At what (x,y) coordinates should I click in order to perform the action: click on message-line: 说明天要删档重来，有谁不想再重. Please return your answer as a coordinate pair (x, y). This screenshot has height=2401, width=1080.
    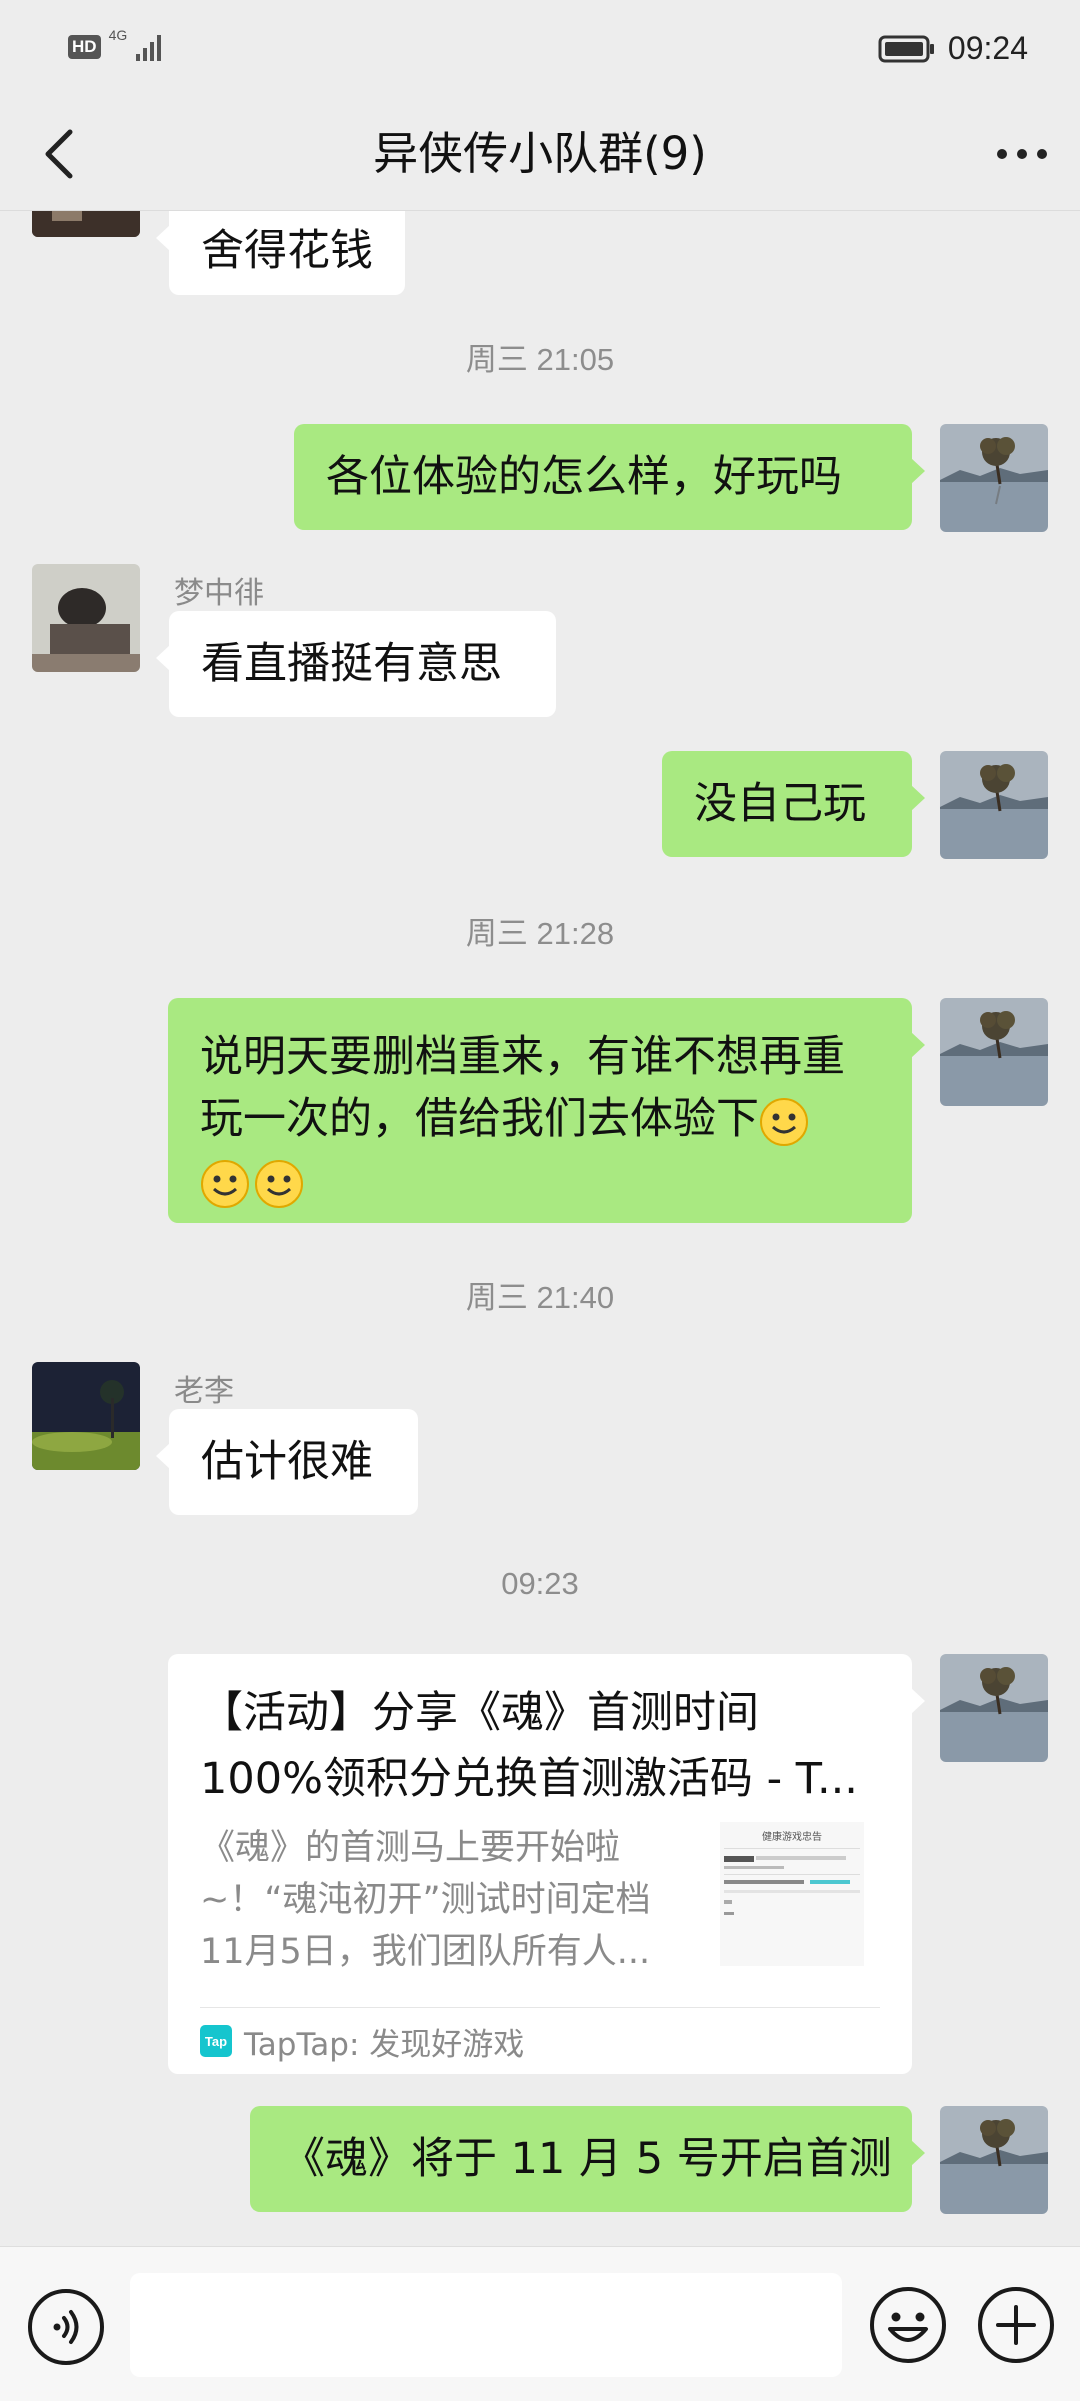
    Looking at the image, I should click on (522, 1057).